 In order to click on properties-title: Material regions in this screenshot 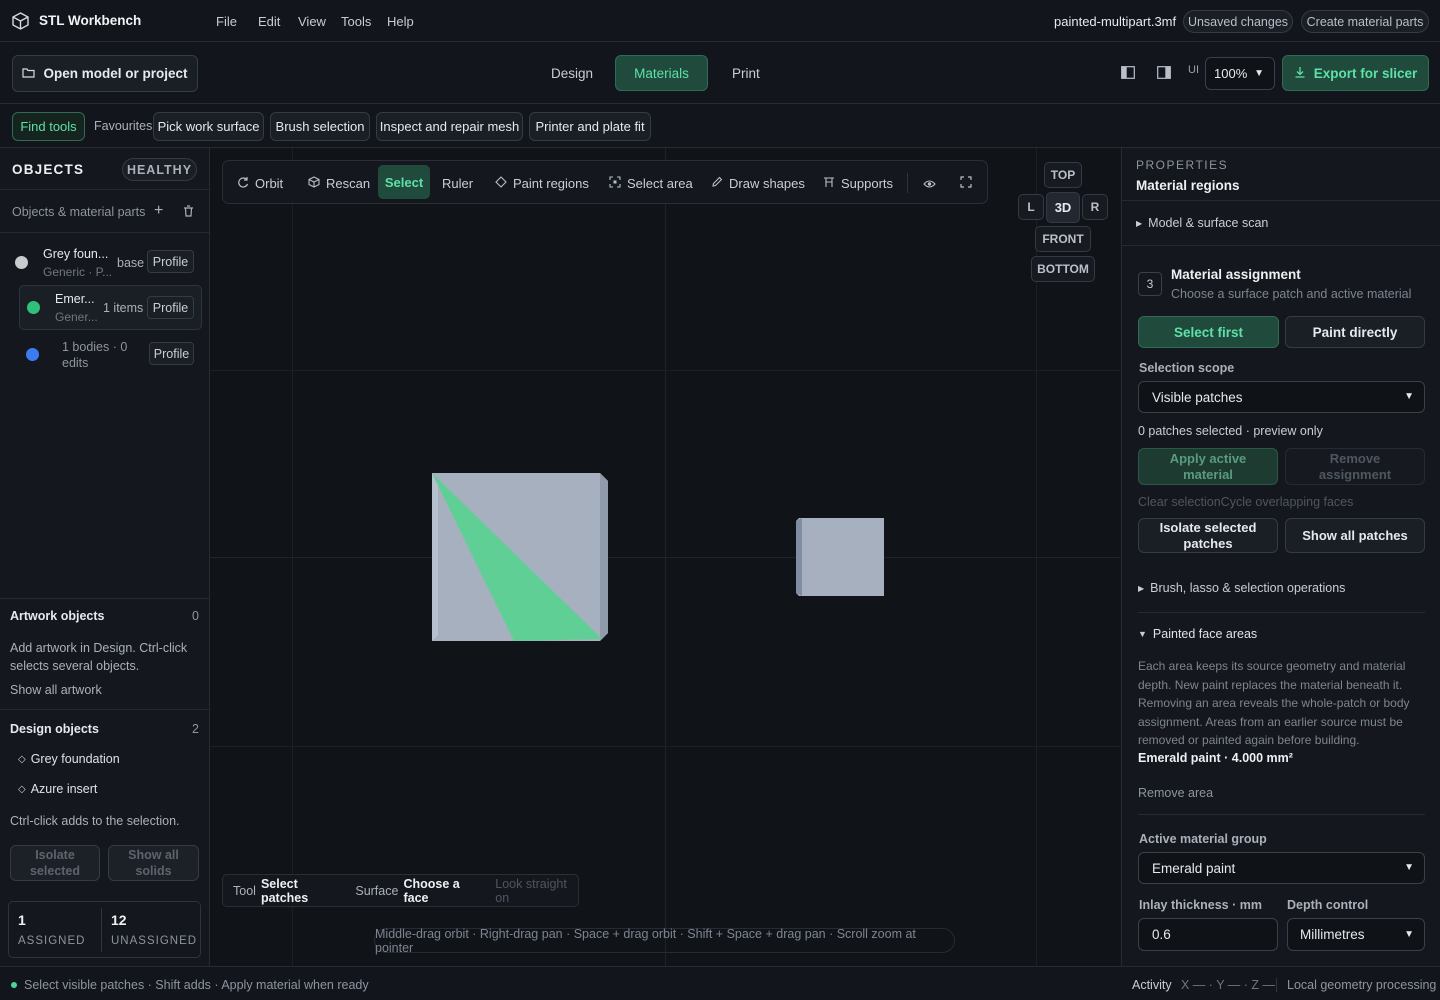, I will do `click(1188, 185)`.